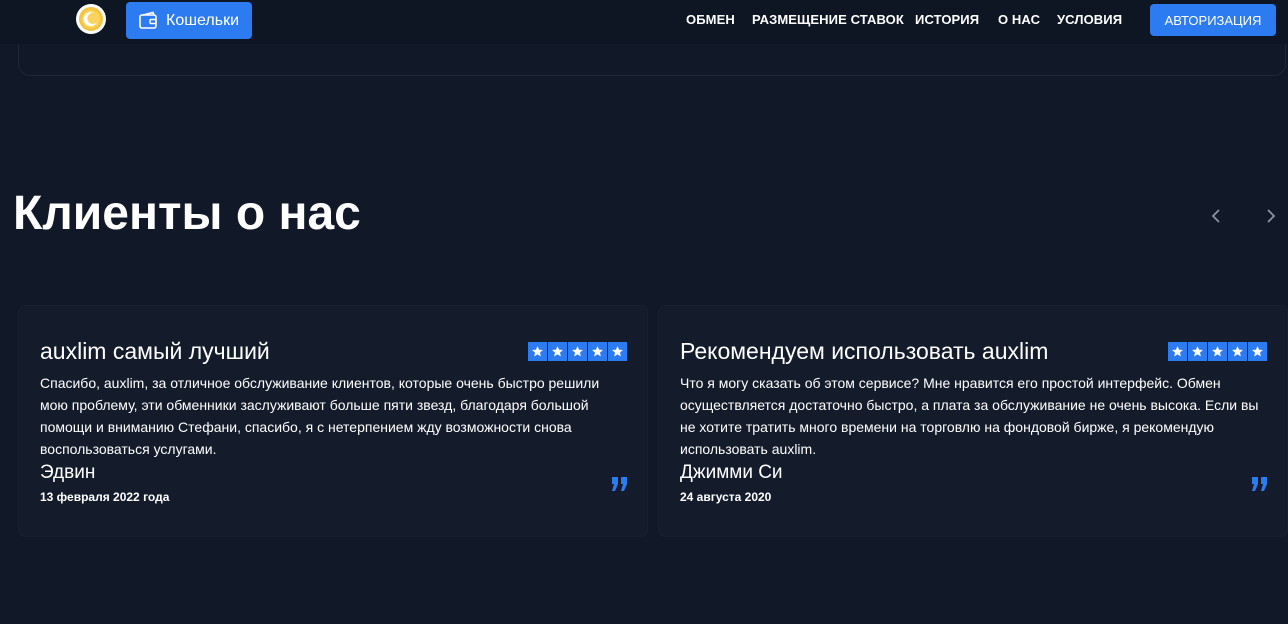 The image size is (1288, 624). I want to click on testimonial-title: Рекомендуем использовать auxlim, so click(864, 351).